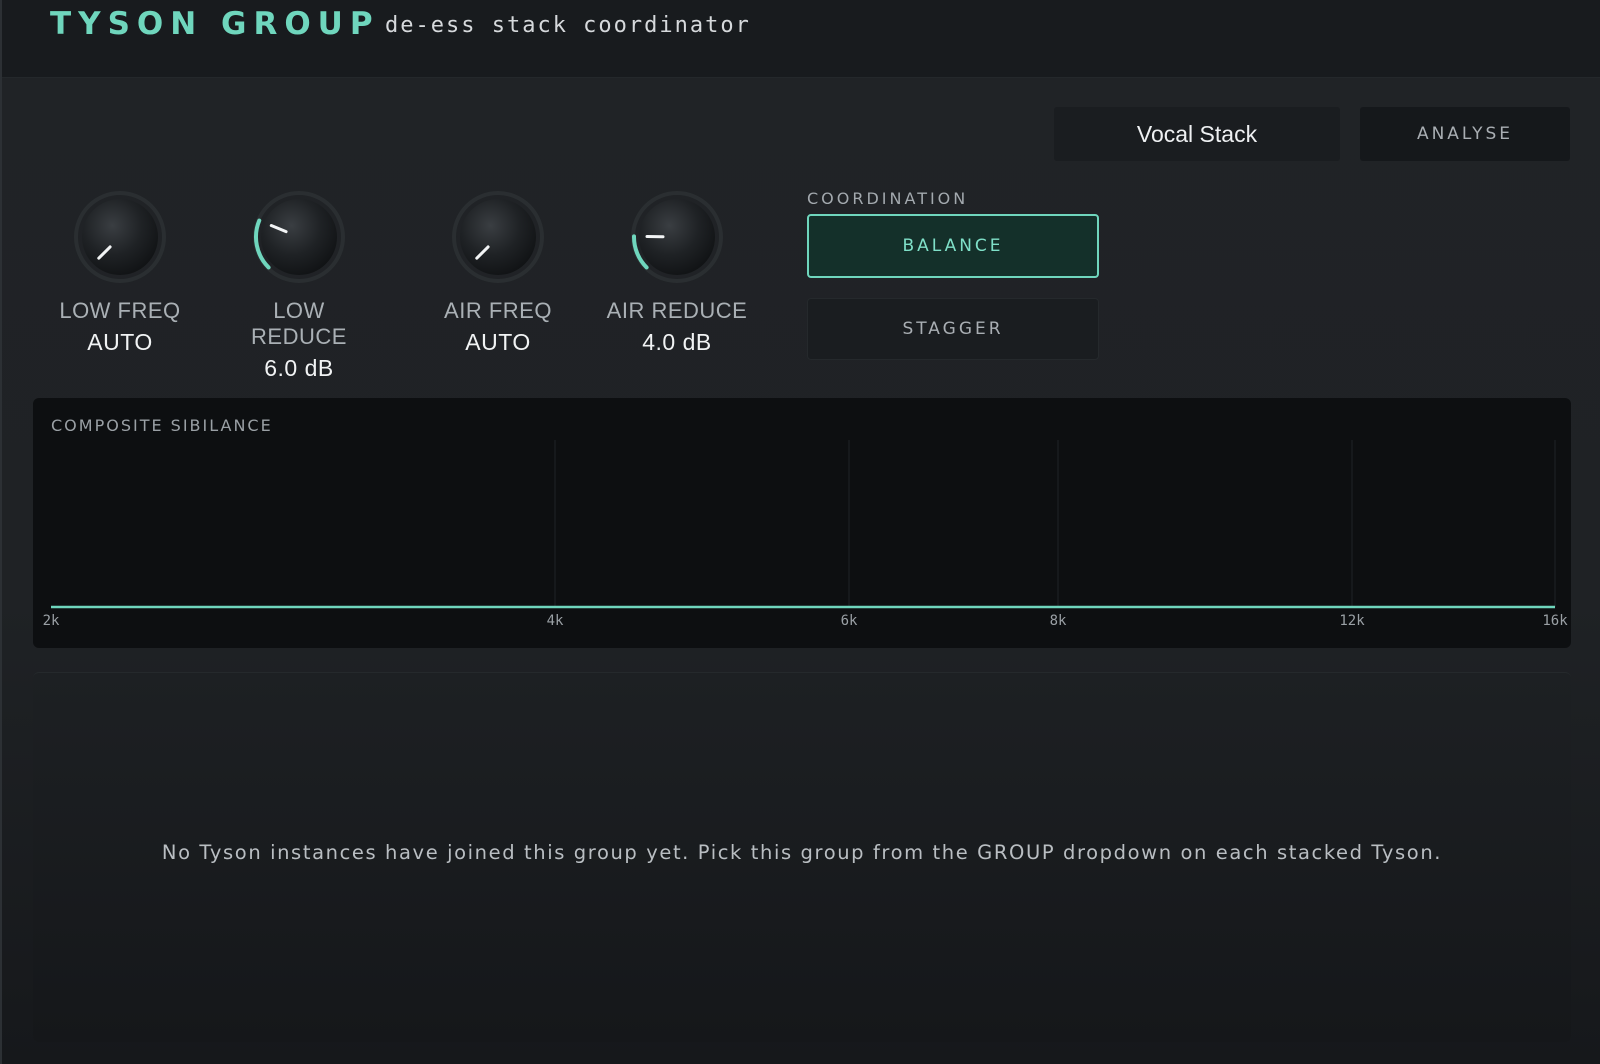 Image resolution: width=1600 pixels, height=1064 pixels. I want to click on knob-label: AIR REDUCE, so click(677, 310).